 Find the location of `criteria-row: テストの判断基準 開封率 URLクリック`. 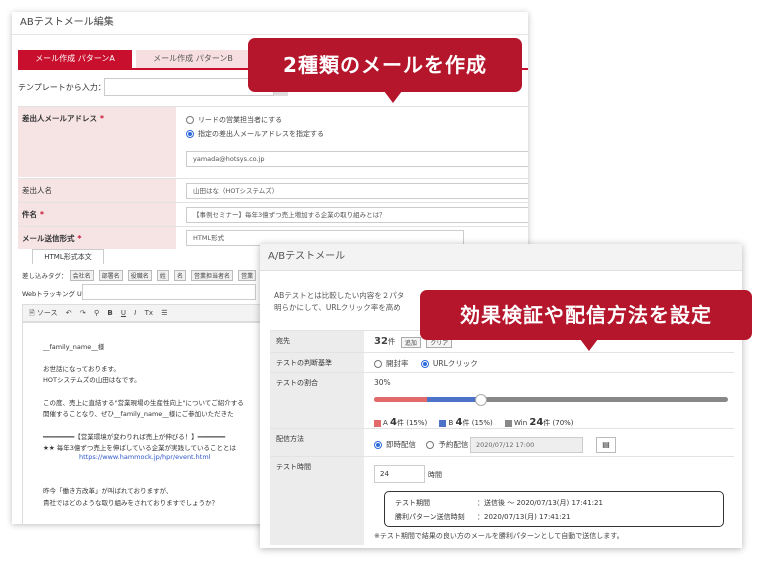

criteria-row: テストの判断基準 開封率 URLクリック is located at coordinates (502, 362).